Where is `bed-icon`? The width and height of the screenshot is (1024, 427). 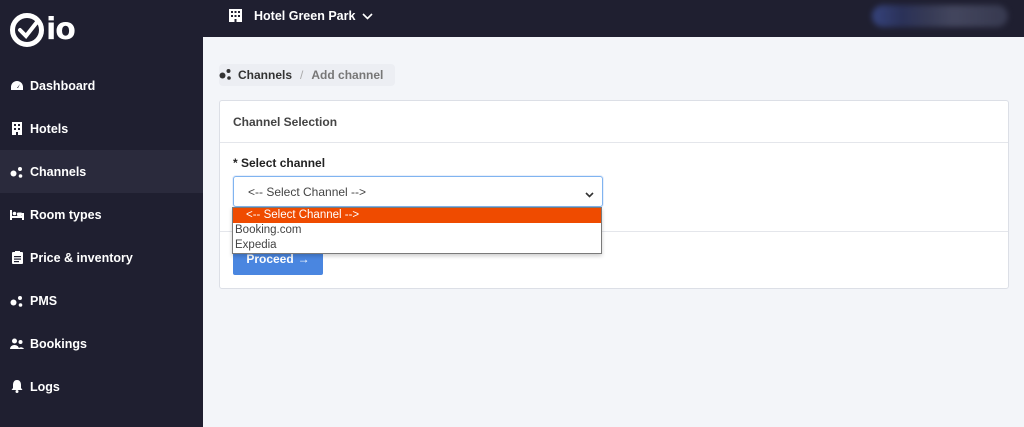
bed-icon is located at coordinates (17, 215).